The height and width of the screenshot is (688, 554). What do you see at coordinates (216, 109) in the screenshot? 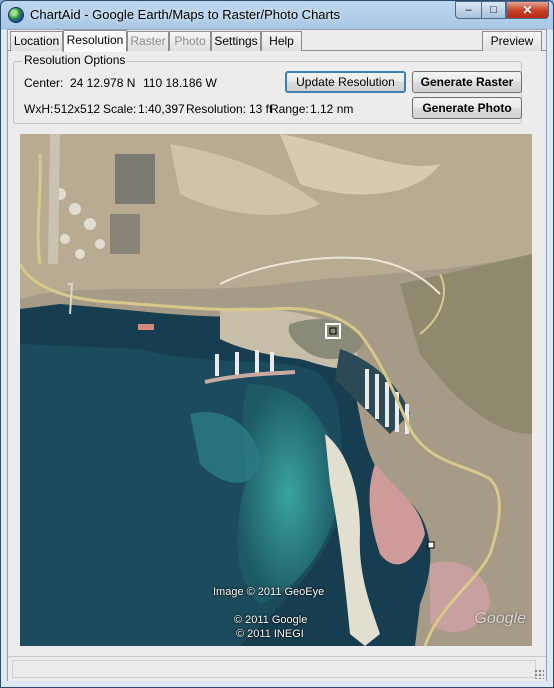
I see `resolution-label: Resolution:` at bounding box center [216, 109].